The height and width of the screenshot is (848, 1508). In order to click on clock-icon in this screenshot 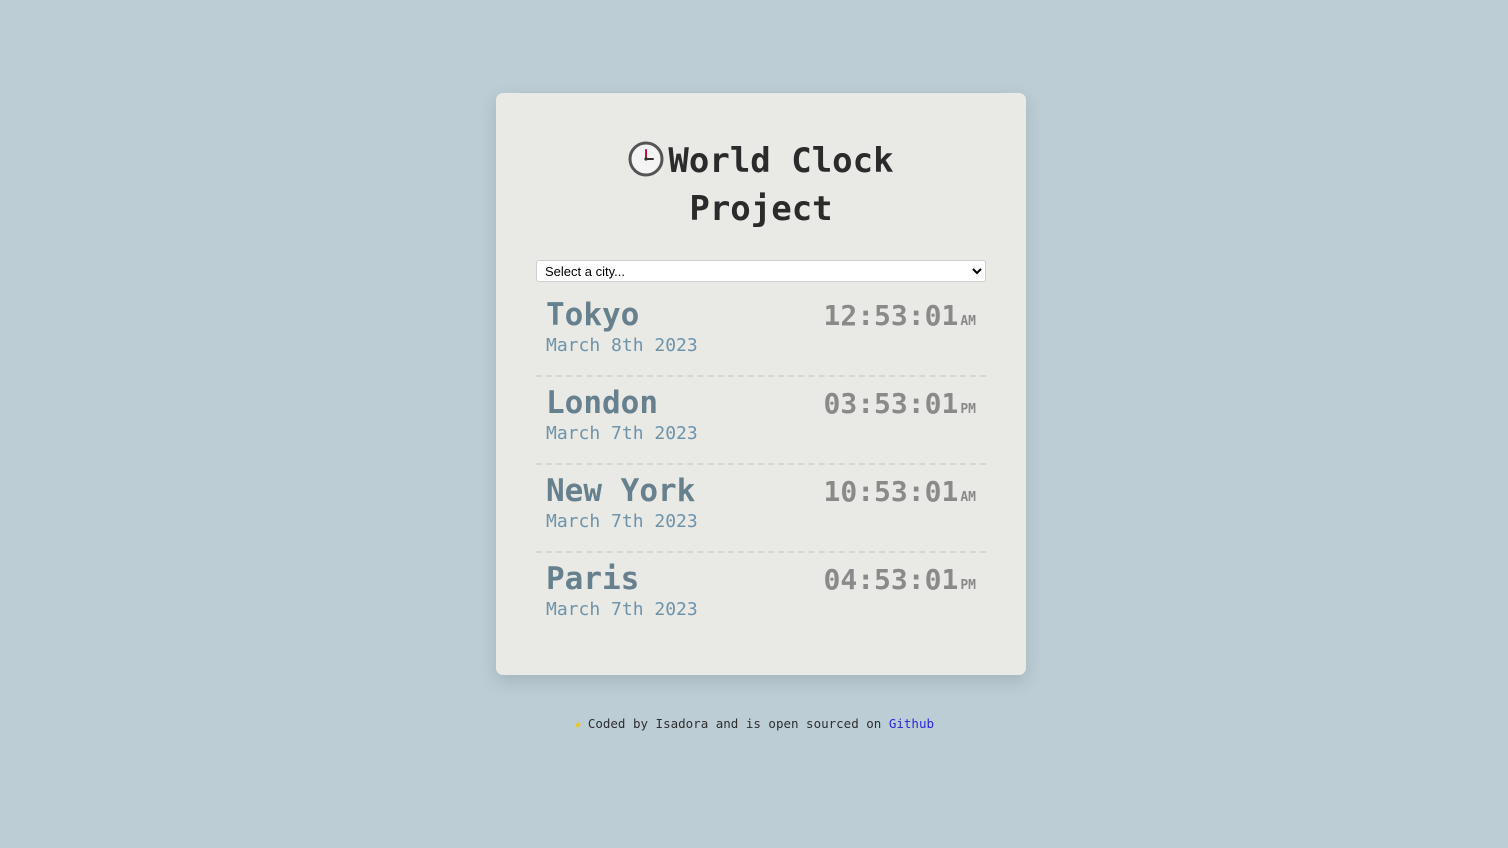, I will do `click(646, 159)`.